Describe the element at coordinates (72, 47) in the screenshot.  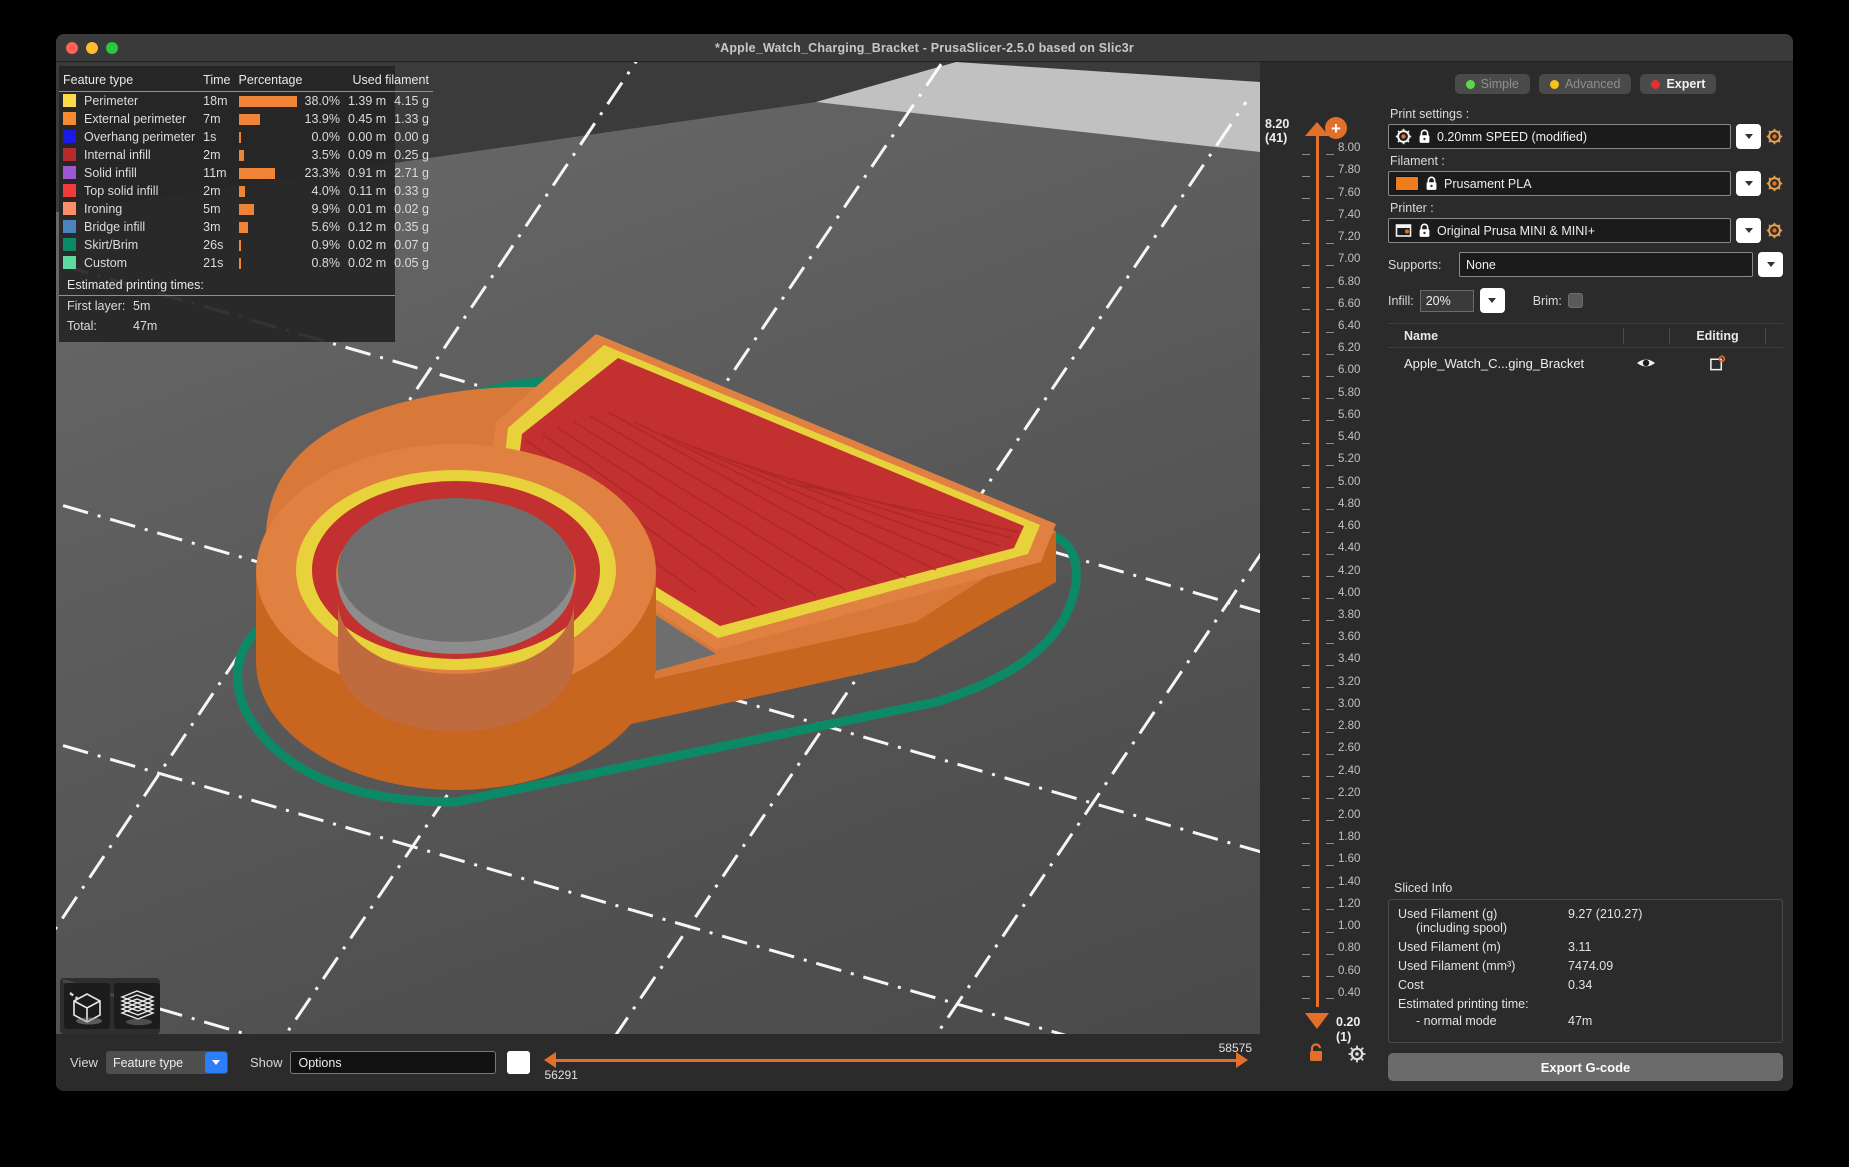
I see `close-icon` at that location.